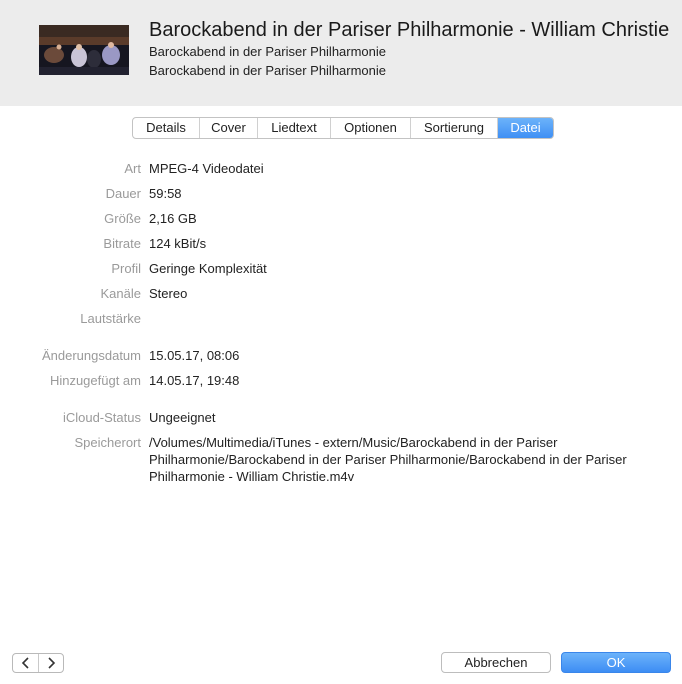  I want to click on info-label: Speicherort, so click(107, 442).